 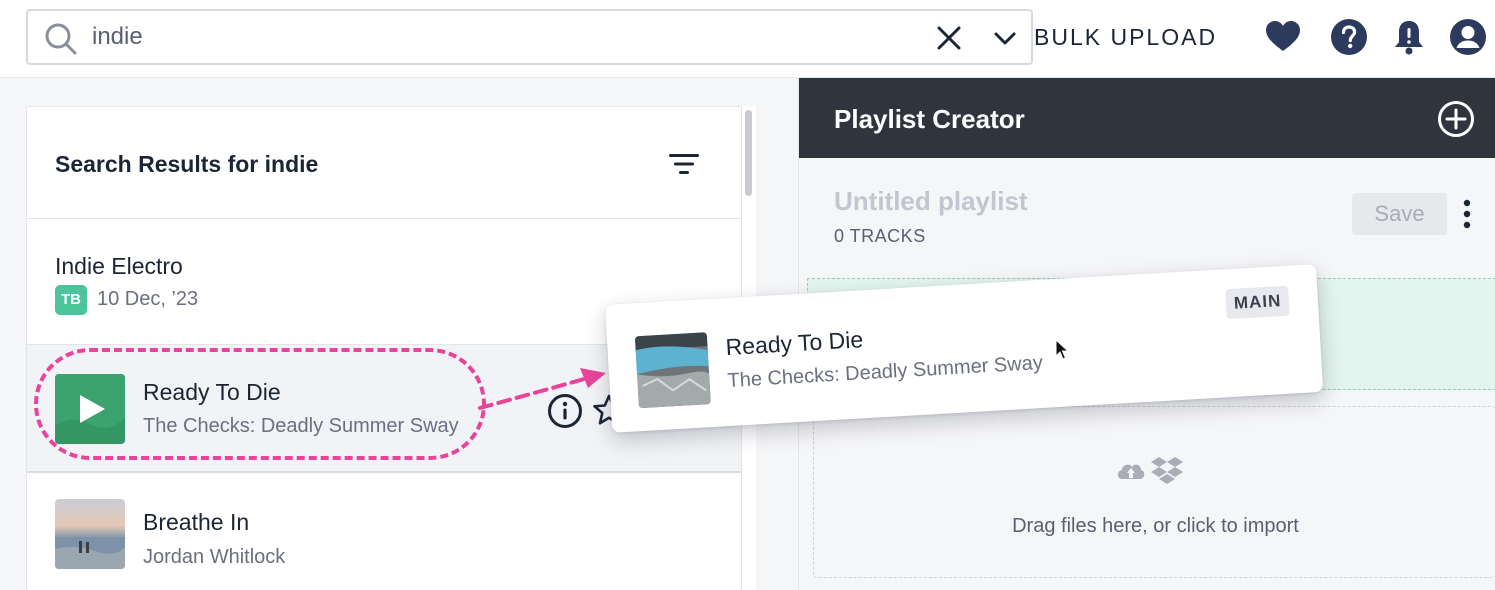 I want to click on playlist-name: Untitled playlist, so click(x=931, y=201).